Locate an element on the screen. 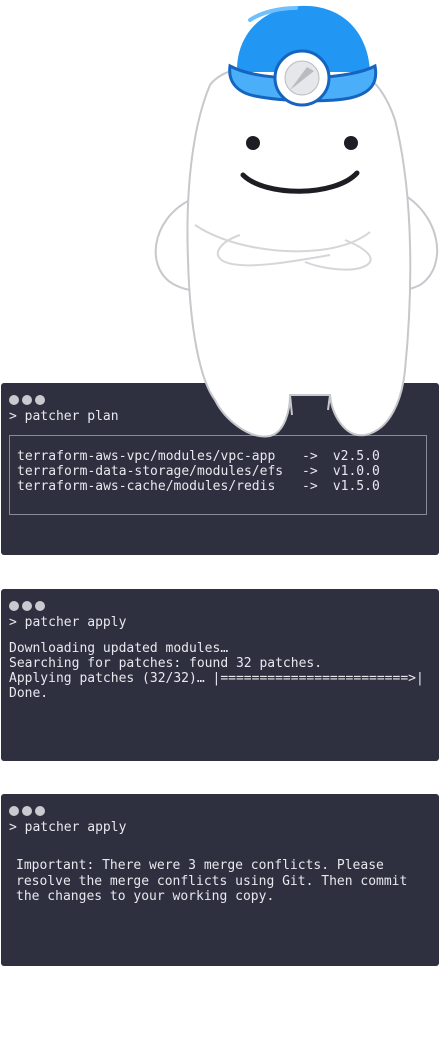  module-version: v1.0.0 is located at coordinates (356, 471).